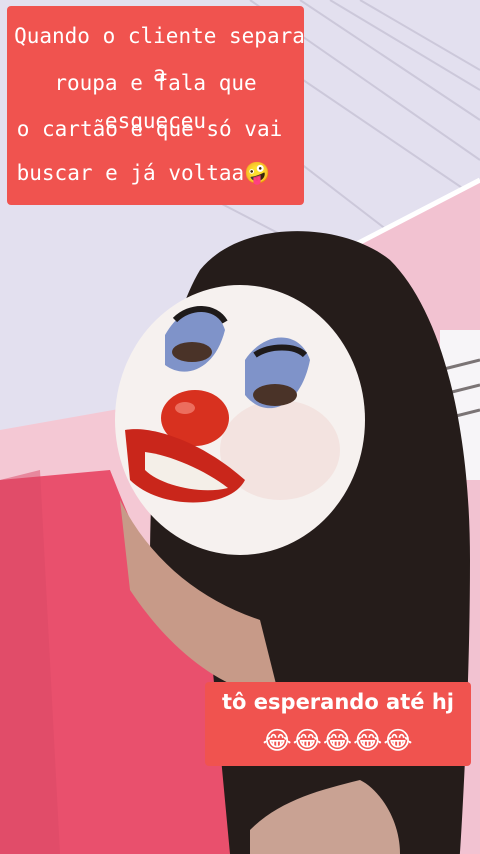 Image resolution: width=480 pixels, height=854 pixels. I want to click on top-caption-line-3: o cartão e que só vai, so click(149, 129).